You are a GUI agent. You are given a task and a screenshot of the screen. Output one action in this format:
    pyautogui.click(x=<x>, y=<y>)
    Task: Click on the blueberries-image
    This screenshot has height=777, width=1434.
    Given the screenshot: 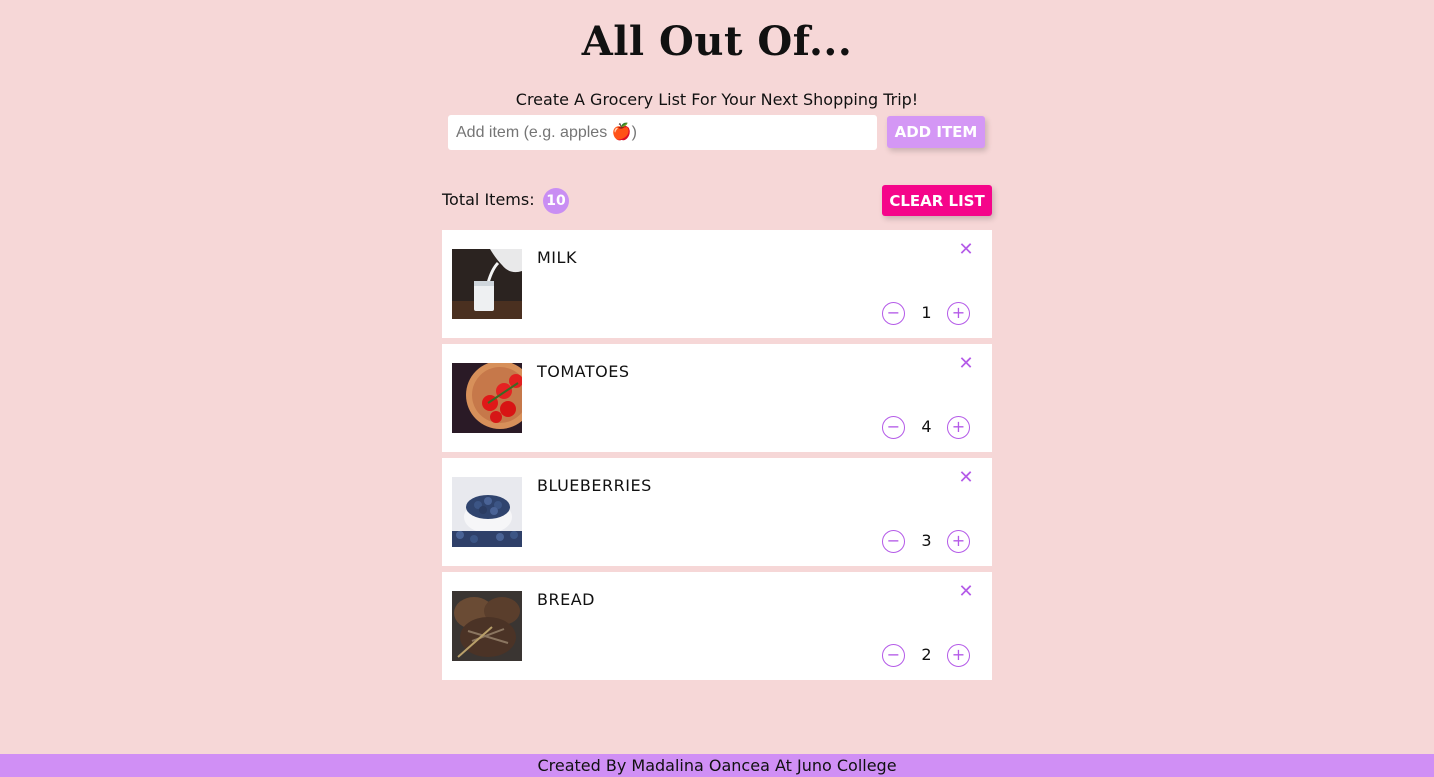 What is the action you would take?
    pyautogui.click(x=487, y=512)
    